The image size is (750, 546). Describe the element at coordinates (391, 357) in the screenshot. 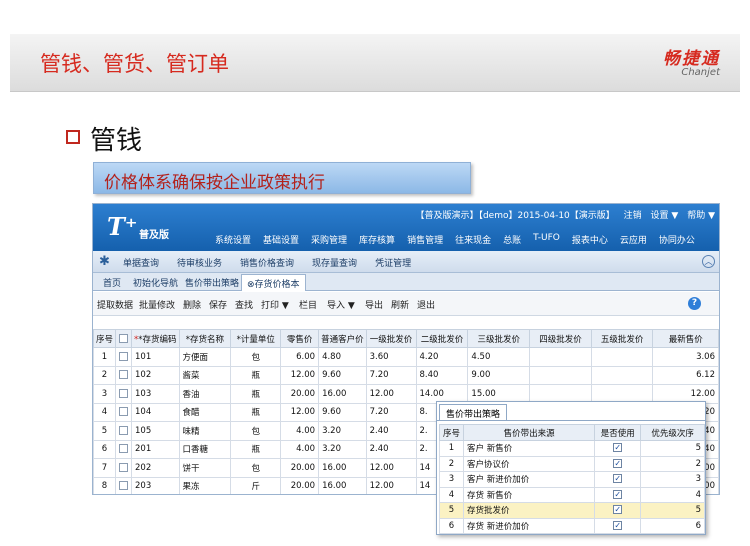

I see `table-cell: 3.60` at that location.